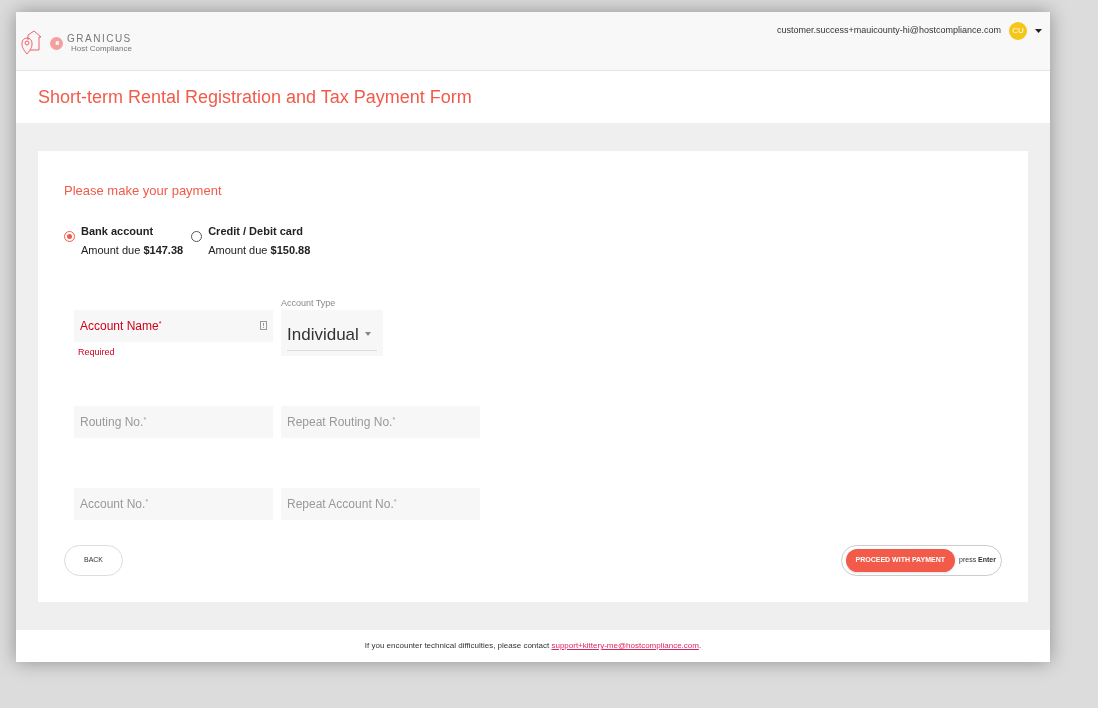 The height and width of the screenshot is (708, 1098). I want to click on field-badge-icon, so click(263, 325).